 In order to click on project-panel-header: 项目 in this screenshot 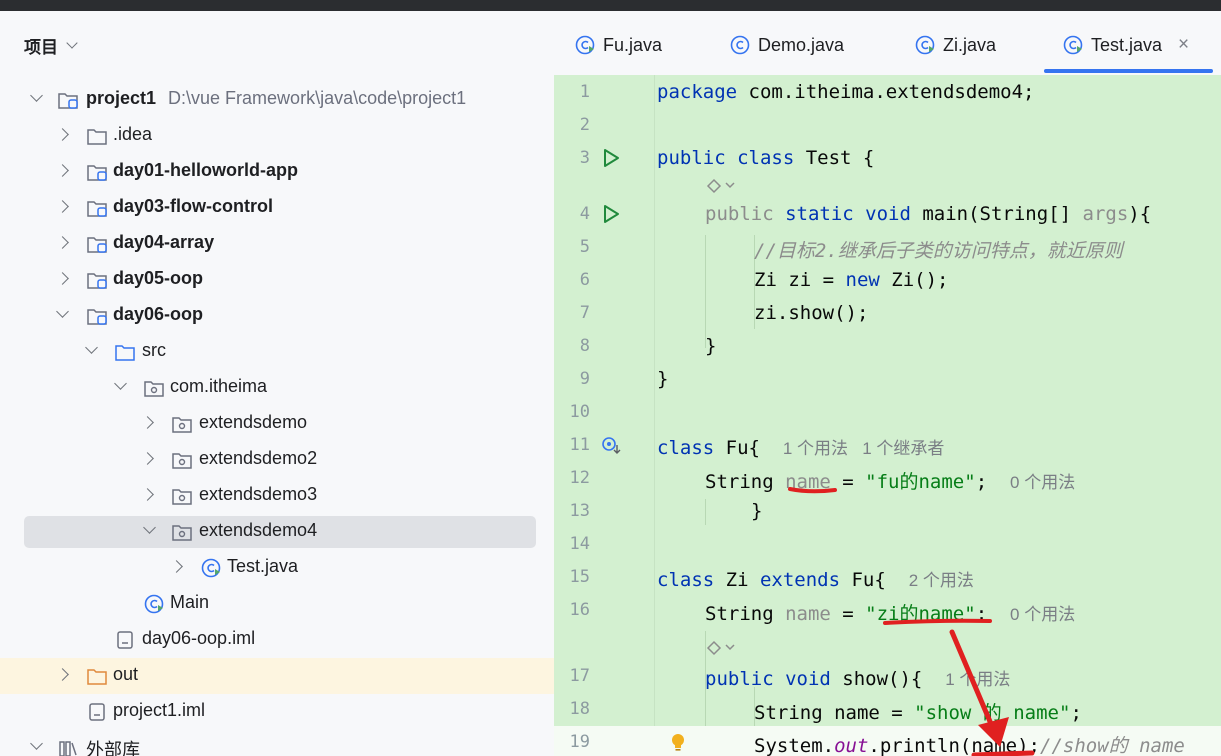, I will do `click(51, 45)`.